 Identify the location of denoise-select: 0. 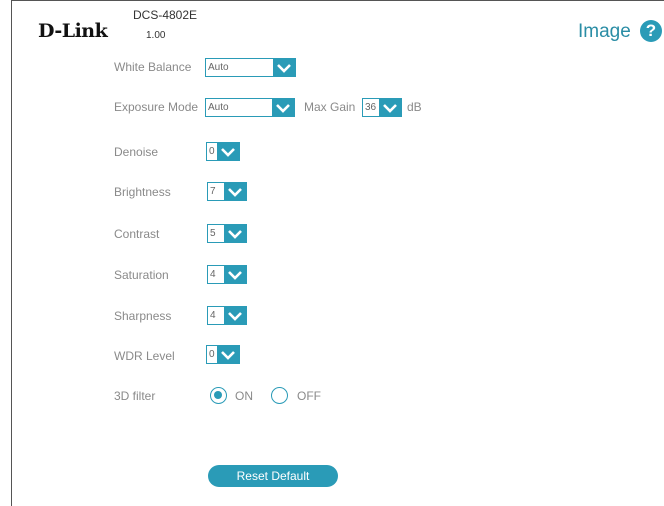
(223, 151).